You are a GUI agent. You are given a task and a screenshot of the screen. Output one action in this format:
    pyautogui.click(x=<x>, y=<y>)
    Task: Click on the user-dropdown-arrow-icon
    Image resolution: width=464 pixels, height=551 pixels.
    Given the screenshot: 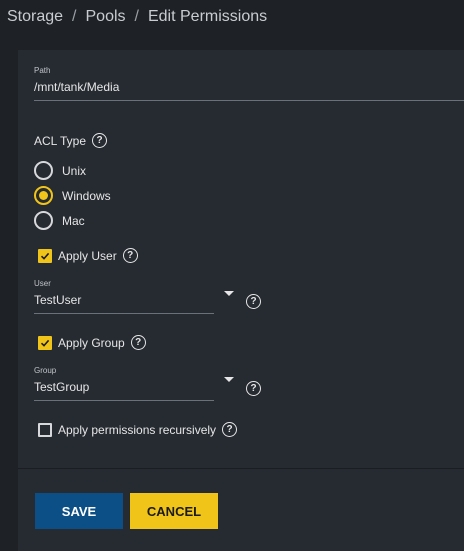 What is the action you would take?
    pyautogui.click(x=229, y=293)
    